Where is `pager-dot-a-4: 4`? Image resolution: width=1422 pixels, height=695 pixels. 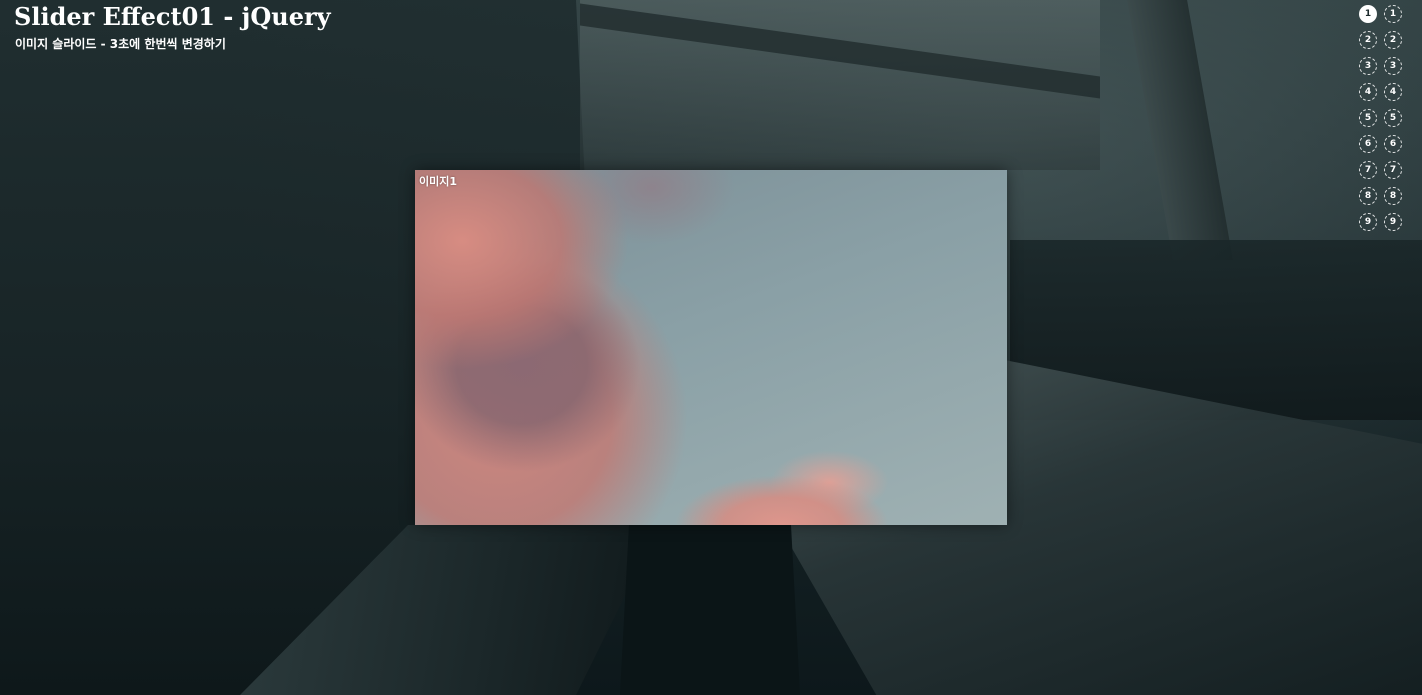
pager-dot-a-4: 4 is located at coordinates (1368, 92).